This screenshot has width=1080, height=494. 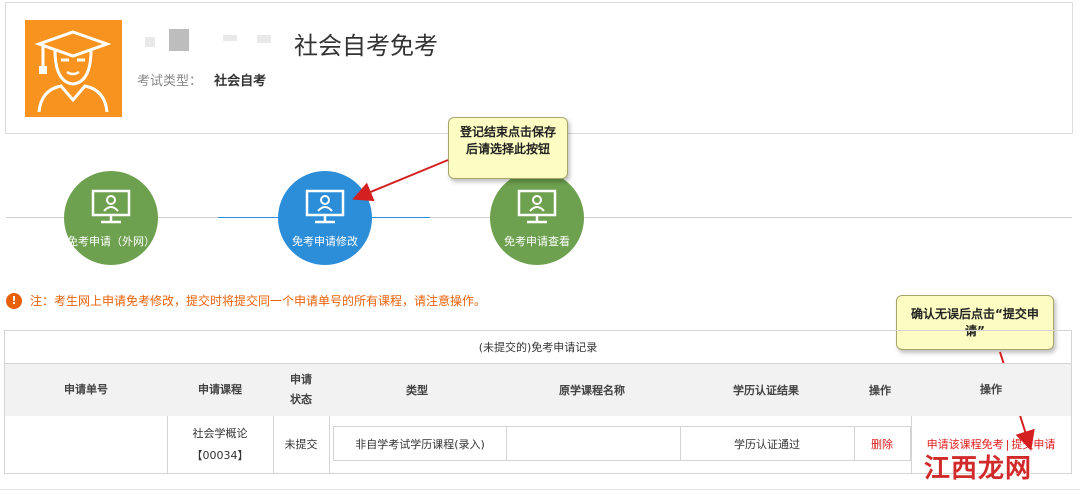 I want to click on th-status-text: 申请状态, so click(x=301, y=389).